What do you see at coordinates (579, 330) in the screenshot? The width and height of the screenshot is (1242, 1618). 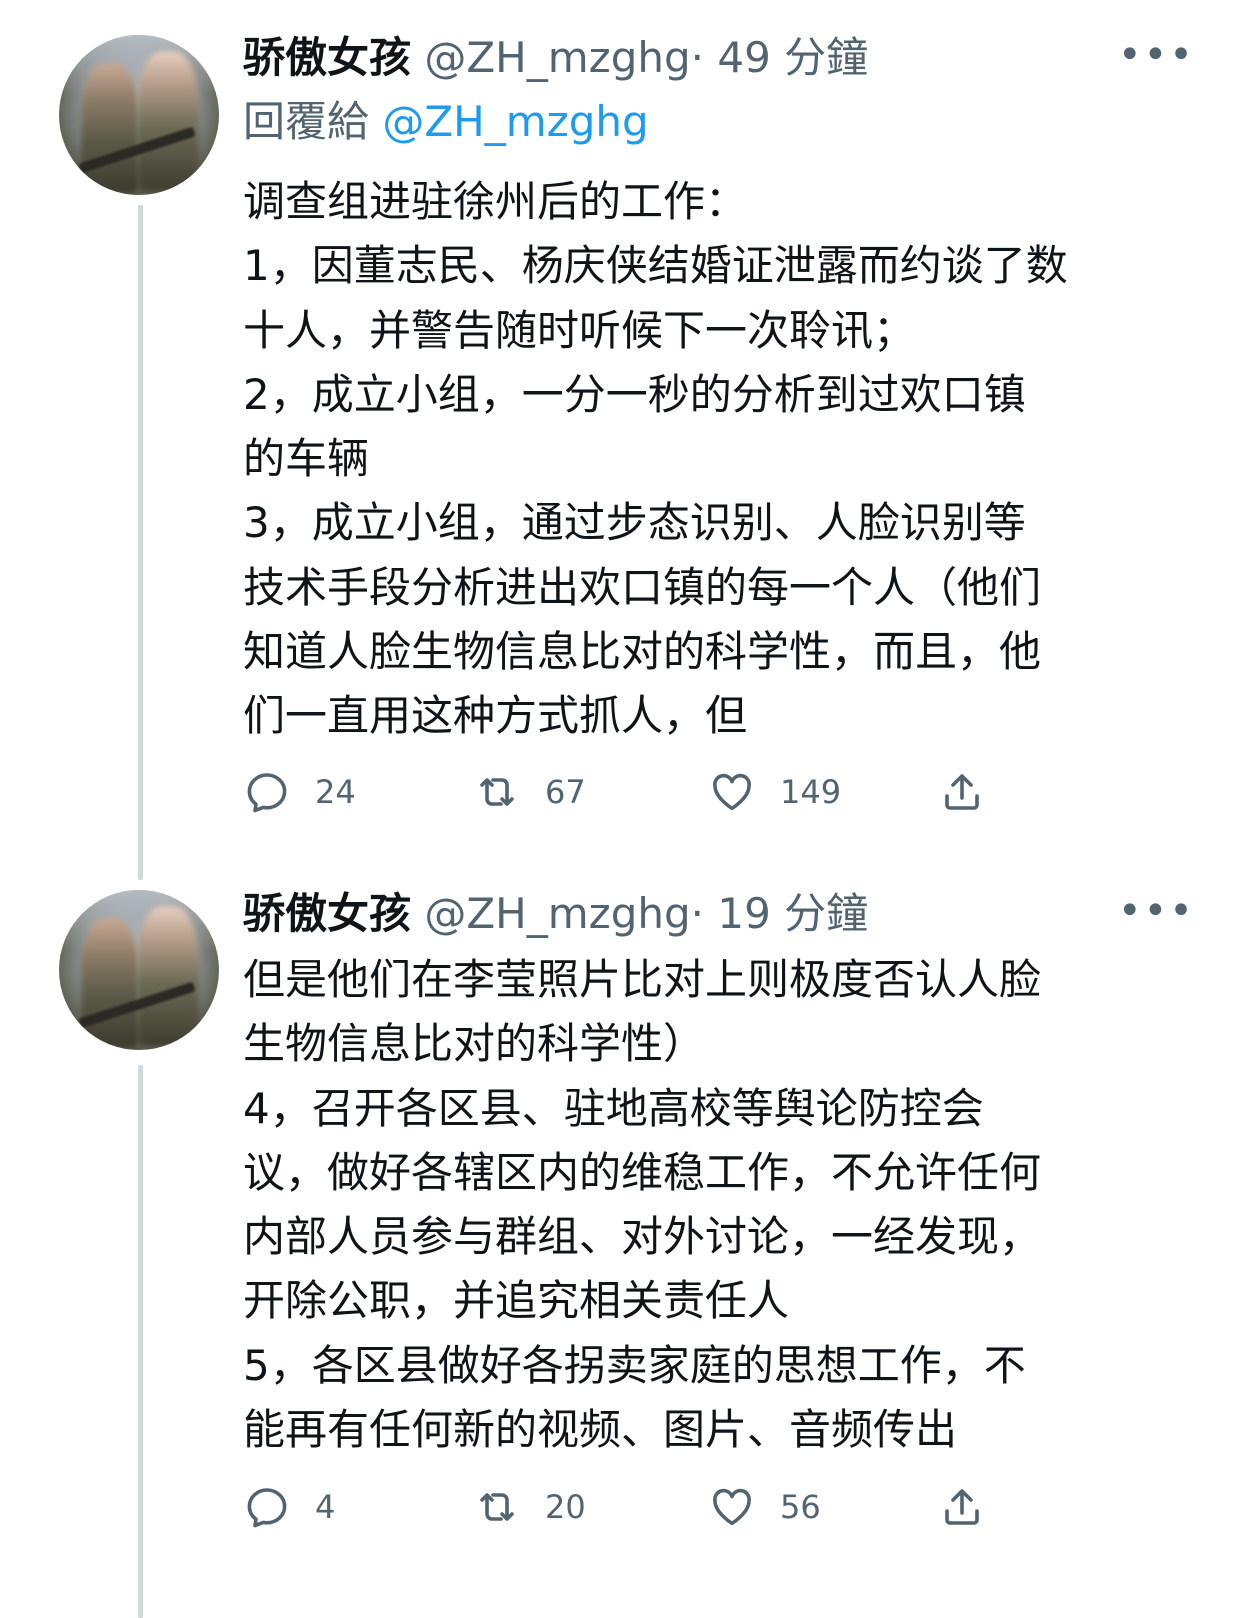 I see `tweet-line: 十人，并警告随时听候下一次聆讯；` at bounding box center [579, 330].